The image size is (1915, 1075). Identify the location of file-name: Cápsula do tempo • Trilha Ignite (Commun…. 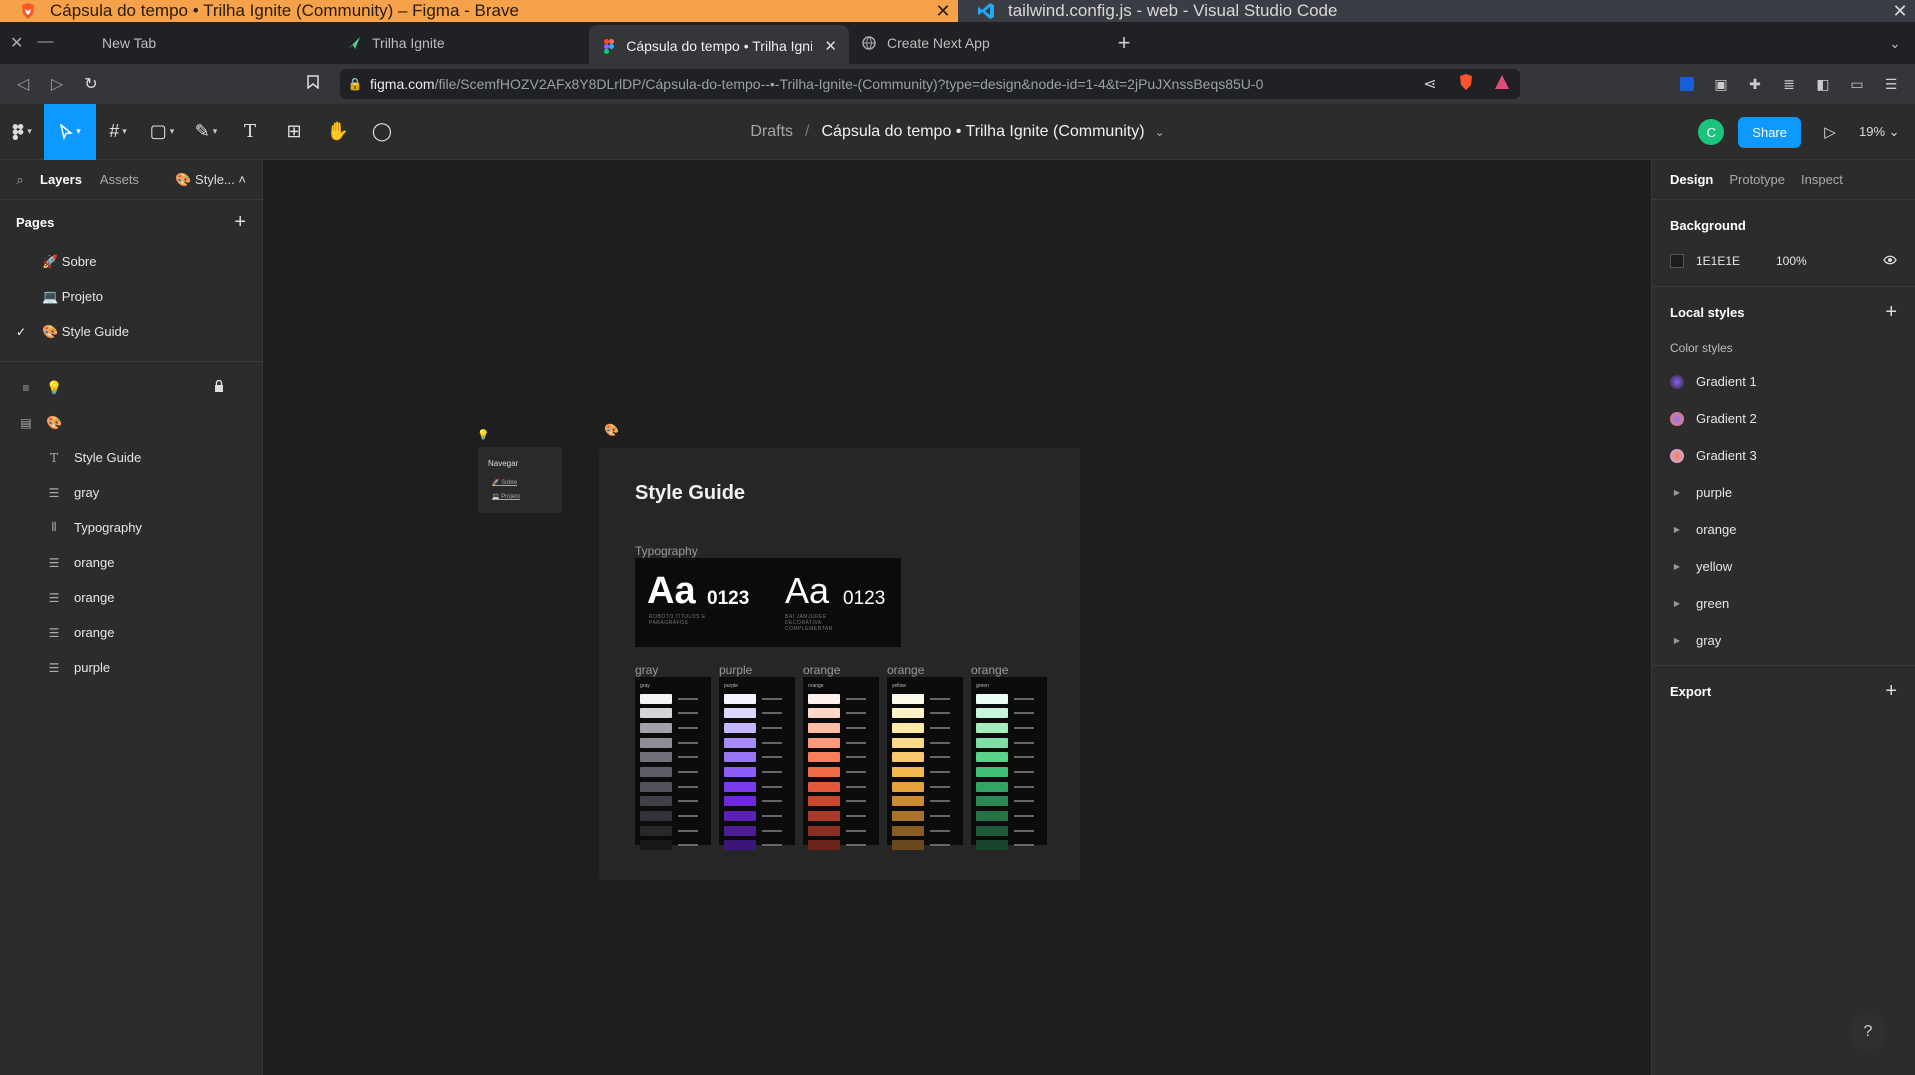
(982, 132).